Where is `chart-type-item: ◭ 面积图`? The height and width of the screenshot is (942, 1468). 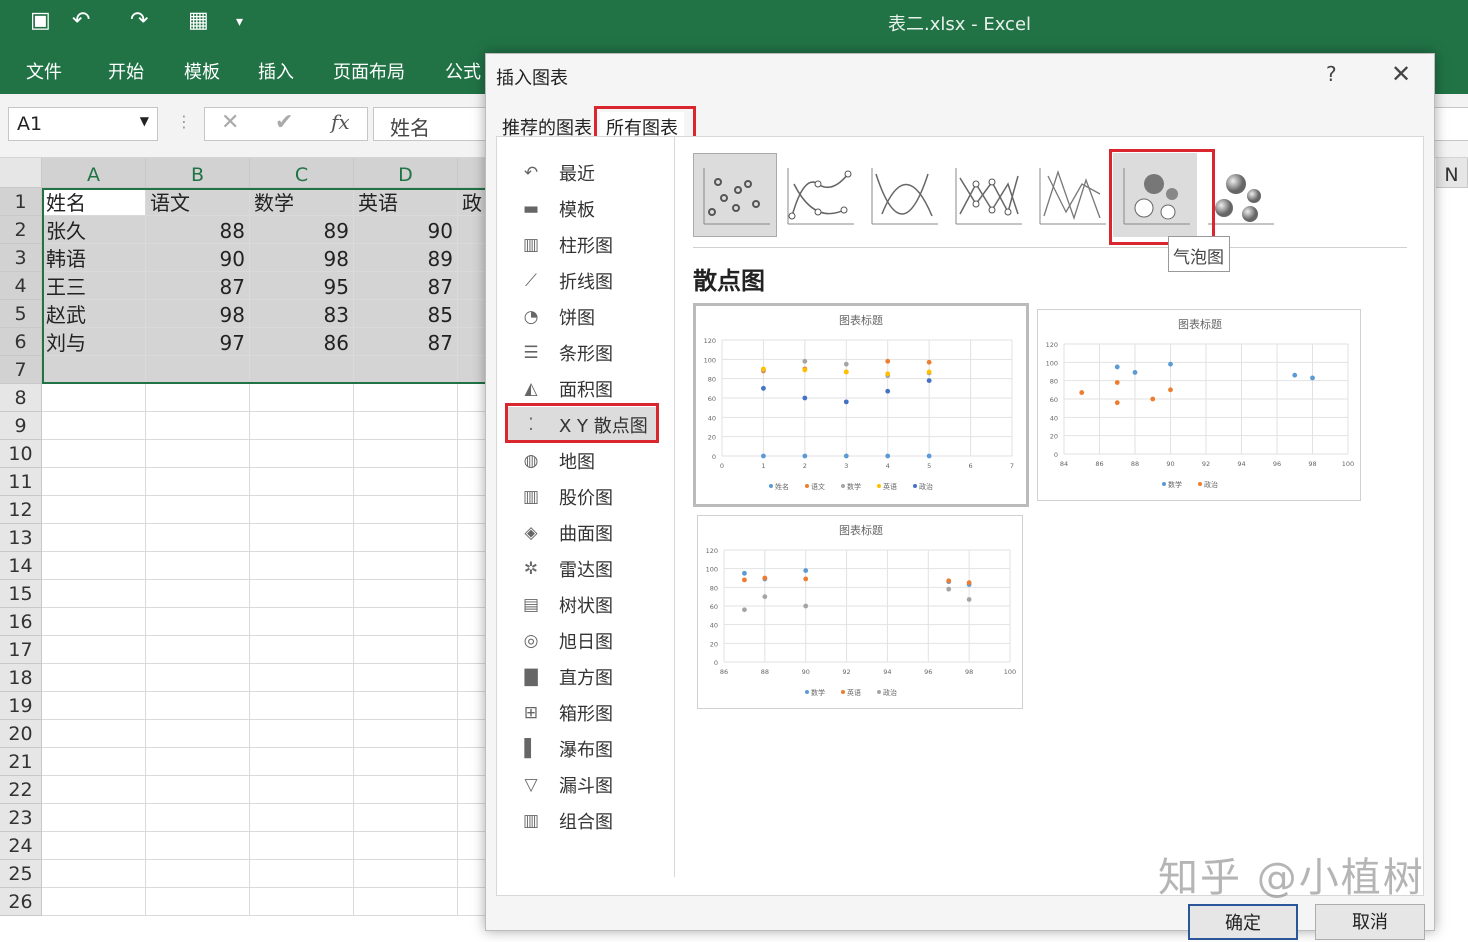
chart-type-item: ◭ 面积图 is located at coordinates (582, 389).